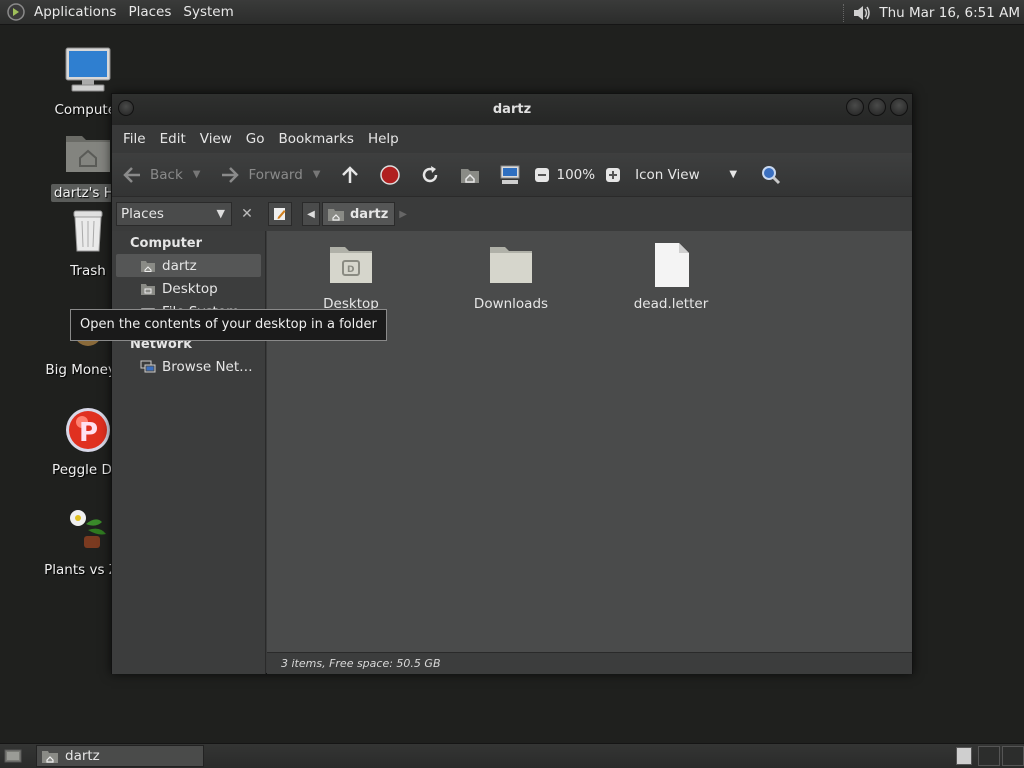  What do you see at coordinates (88, 433) in the screenshot?
I see `svg-text: P` at bounding box center [88, 433].